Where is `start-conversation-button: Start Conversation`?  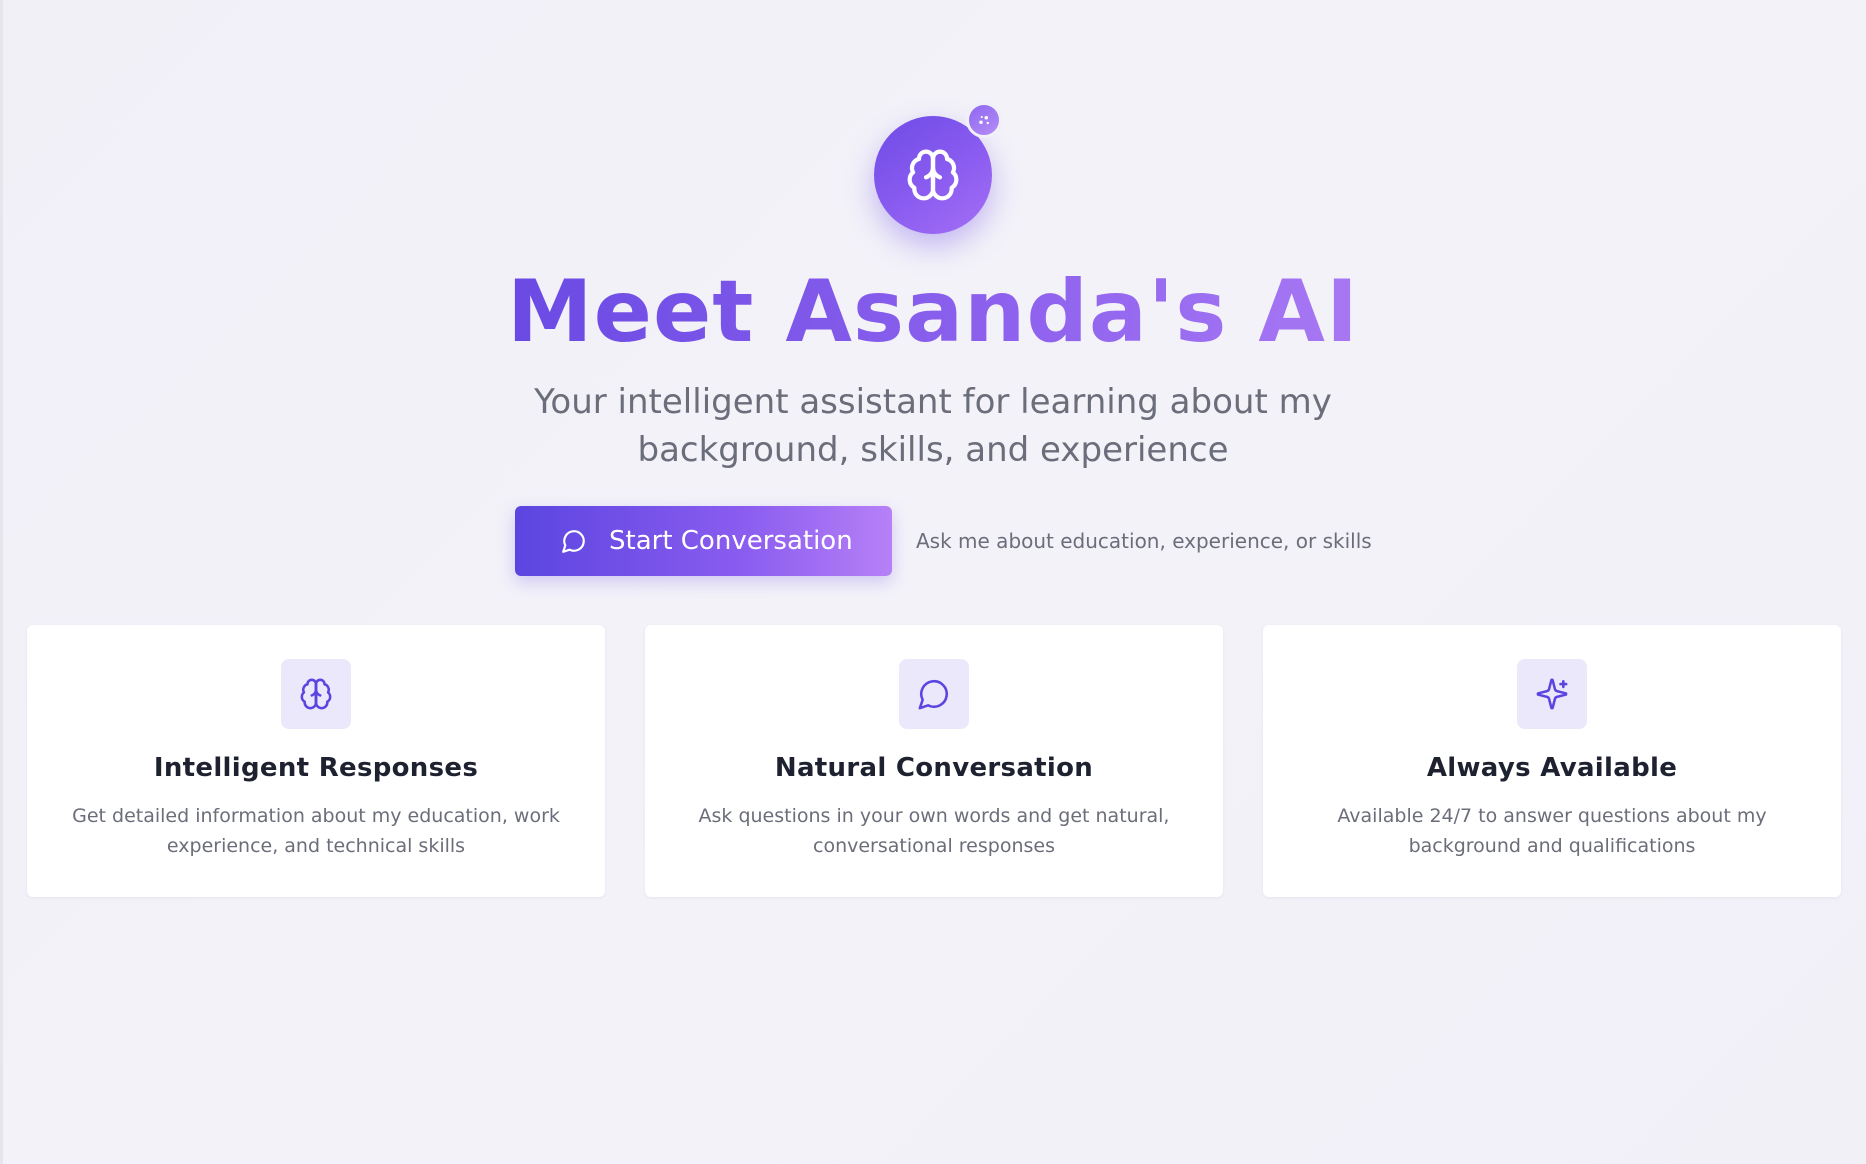
start-conversation-button: Start Conversation is located at coordinates (703, 541).